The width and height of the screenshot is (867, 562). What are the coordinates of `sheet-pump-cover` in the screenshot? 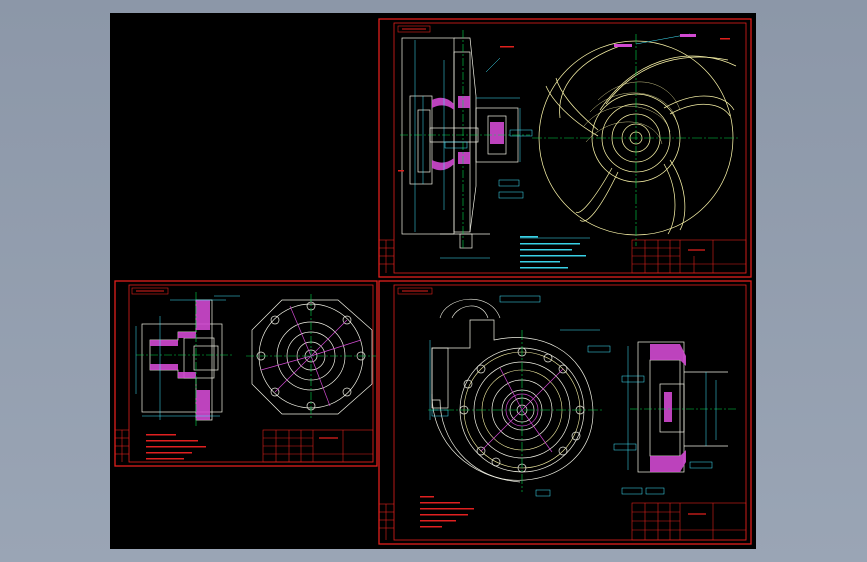 It's located at (246, 373).